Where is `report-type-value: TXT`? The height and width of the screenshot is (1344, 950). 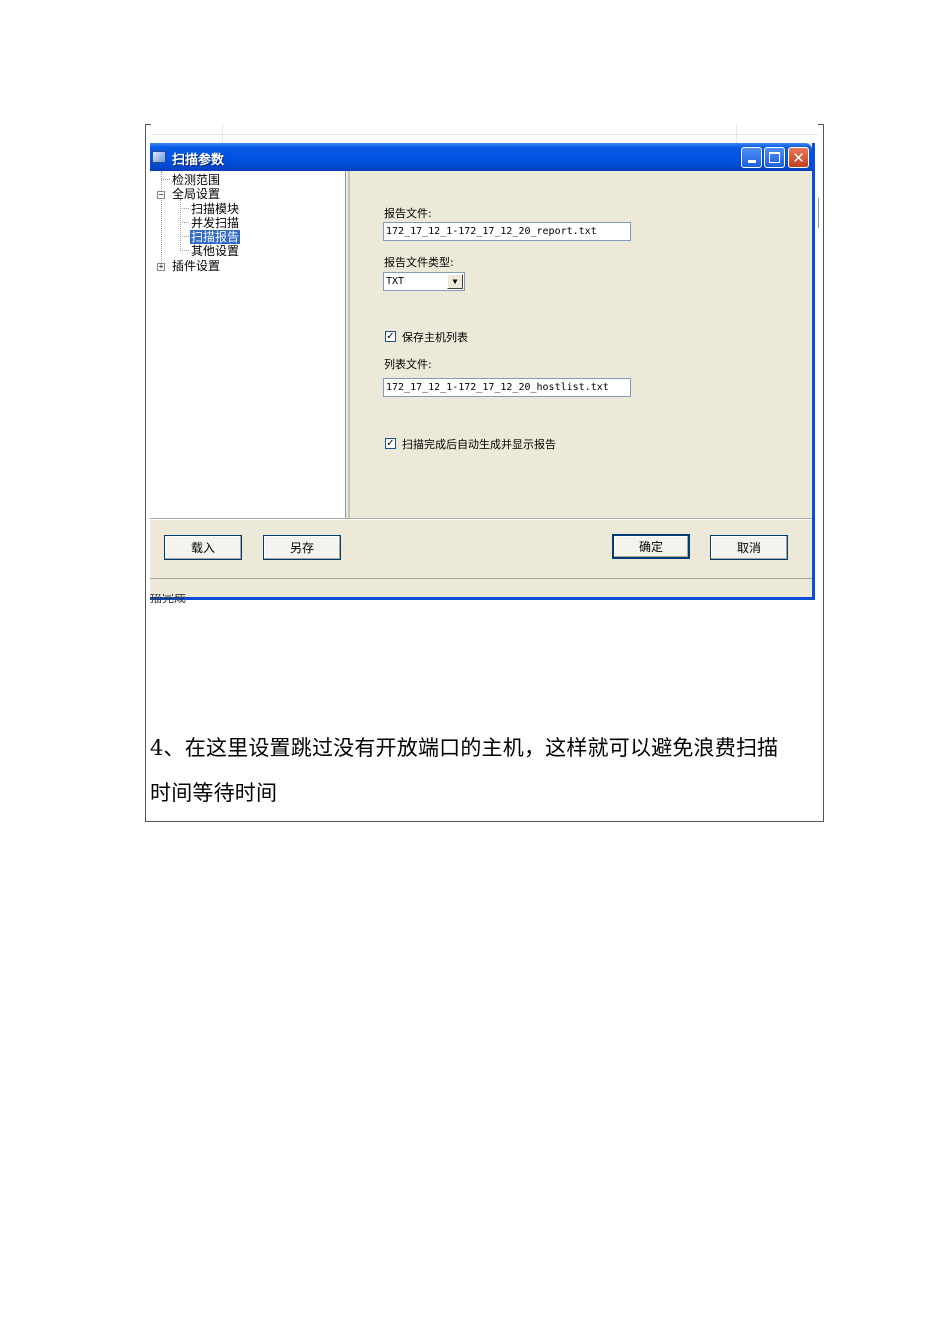
report-type-value: TXT is located at coordinates (395, 281).